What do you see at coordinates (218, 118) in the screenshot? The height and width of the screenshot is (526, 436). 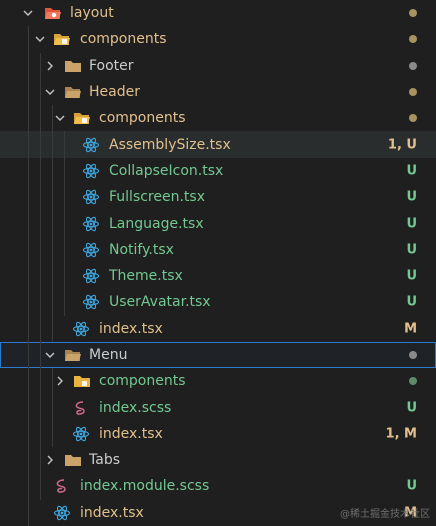 I see `tree-item-header-components: components` at bounding box center [218, 118].